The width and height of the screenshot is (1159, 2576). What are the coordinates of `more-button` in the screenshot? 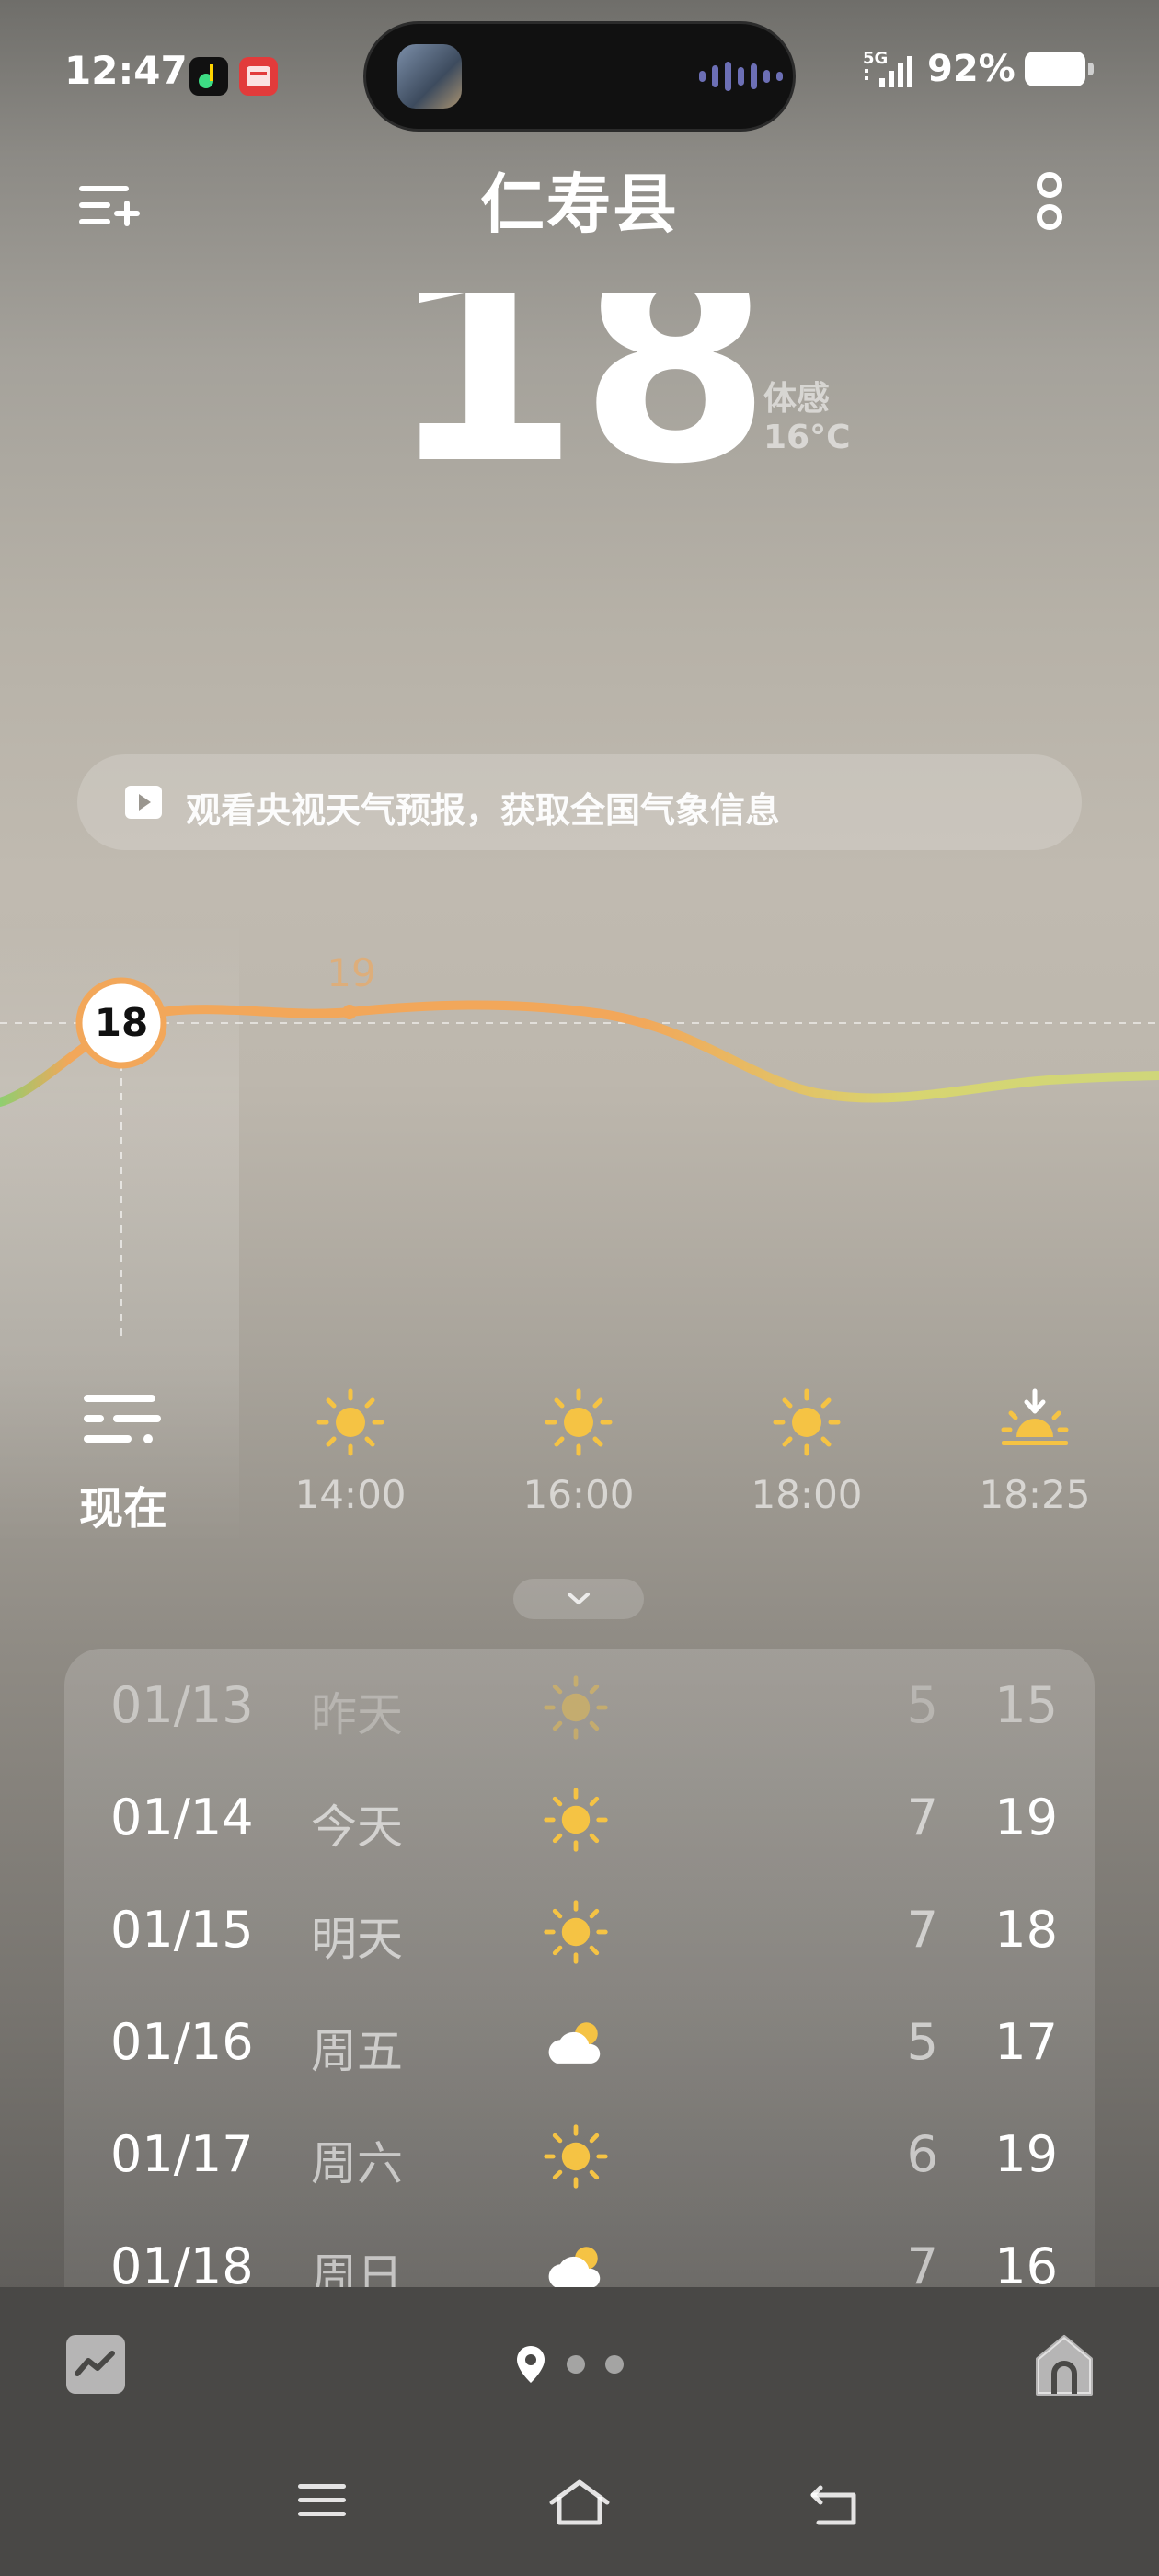 It's located at (1049, 206).